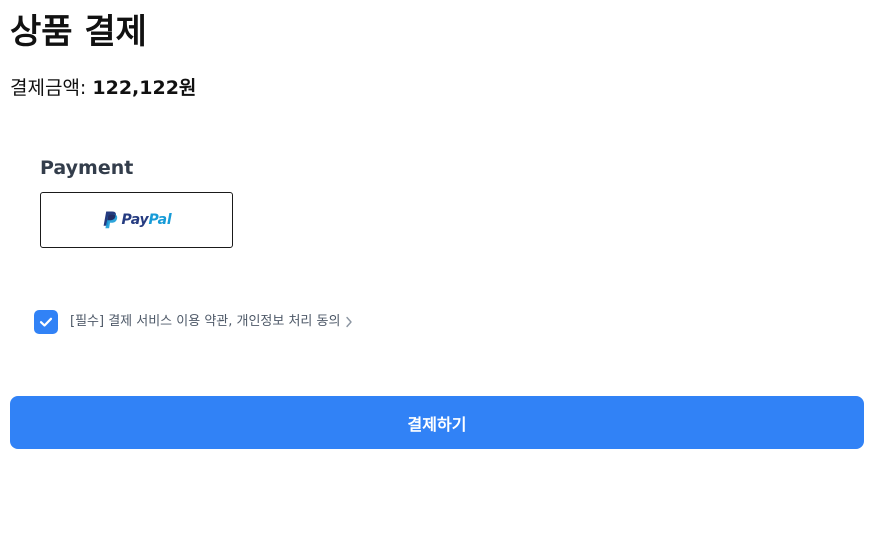 This screenshot has height=533, width=890. What do you see at coordinates (205, 322) in the screenshot?
I see `agreement-text: [필수] 결제 서비스 이용 약관, 개인정보 처리 동의` at bounding box center [205, 322].